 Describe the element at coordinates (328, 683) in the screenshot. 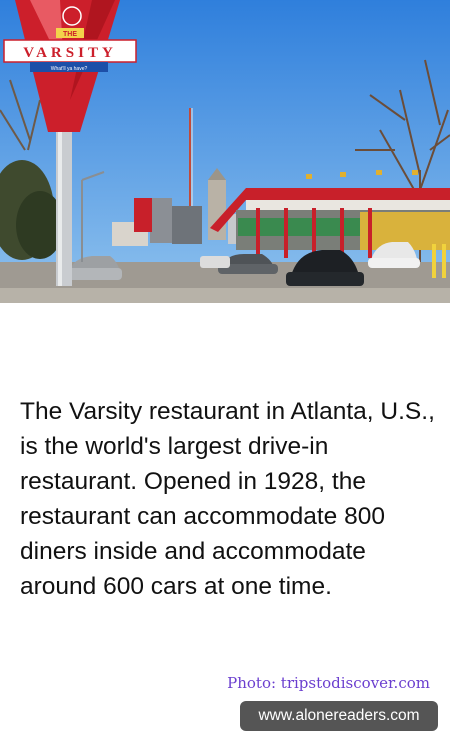

I see `photo-credit: Photo: tripstodiscover.com` at that location.